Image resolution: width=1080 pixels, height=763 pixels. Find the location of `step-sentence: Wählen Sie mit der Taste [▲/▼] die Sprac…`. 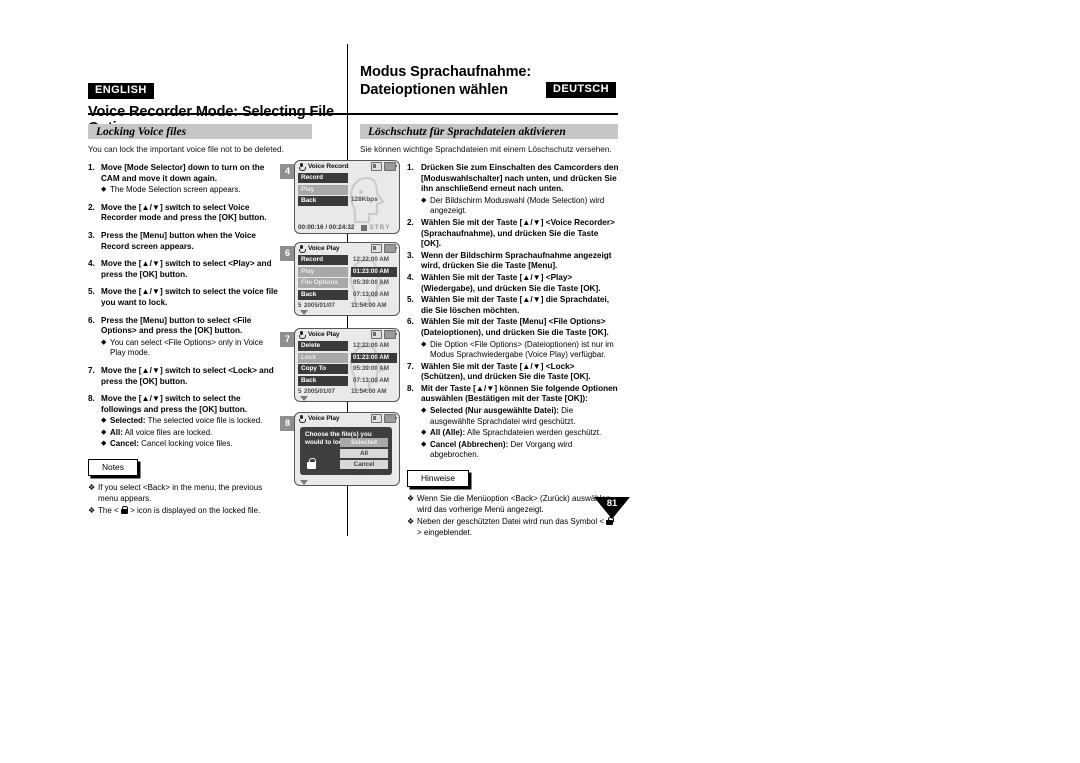

step-sentence: Wählen Sie mit der Taste [▲/▼] die Sprac… is located at coordinates (515, 305).